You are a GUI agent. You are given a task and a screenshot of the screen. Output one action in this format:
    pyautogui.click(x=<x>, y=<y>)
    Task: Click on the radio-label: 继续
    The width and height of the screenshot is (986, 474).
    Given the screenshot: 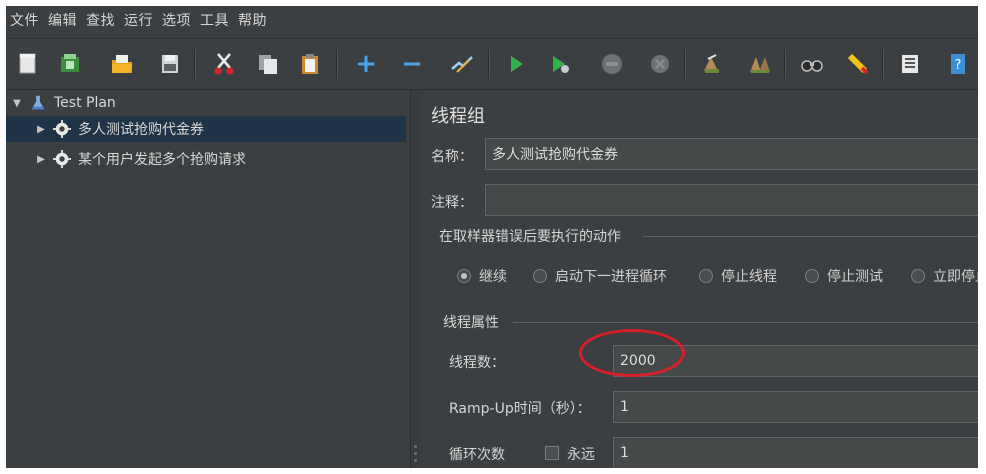 What is the action you would take?
    pyautogui.click(x=493, y=277)
    